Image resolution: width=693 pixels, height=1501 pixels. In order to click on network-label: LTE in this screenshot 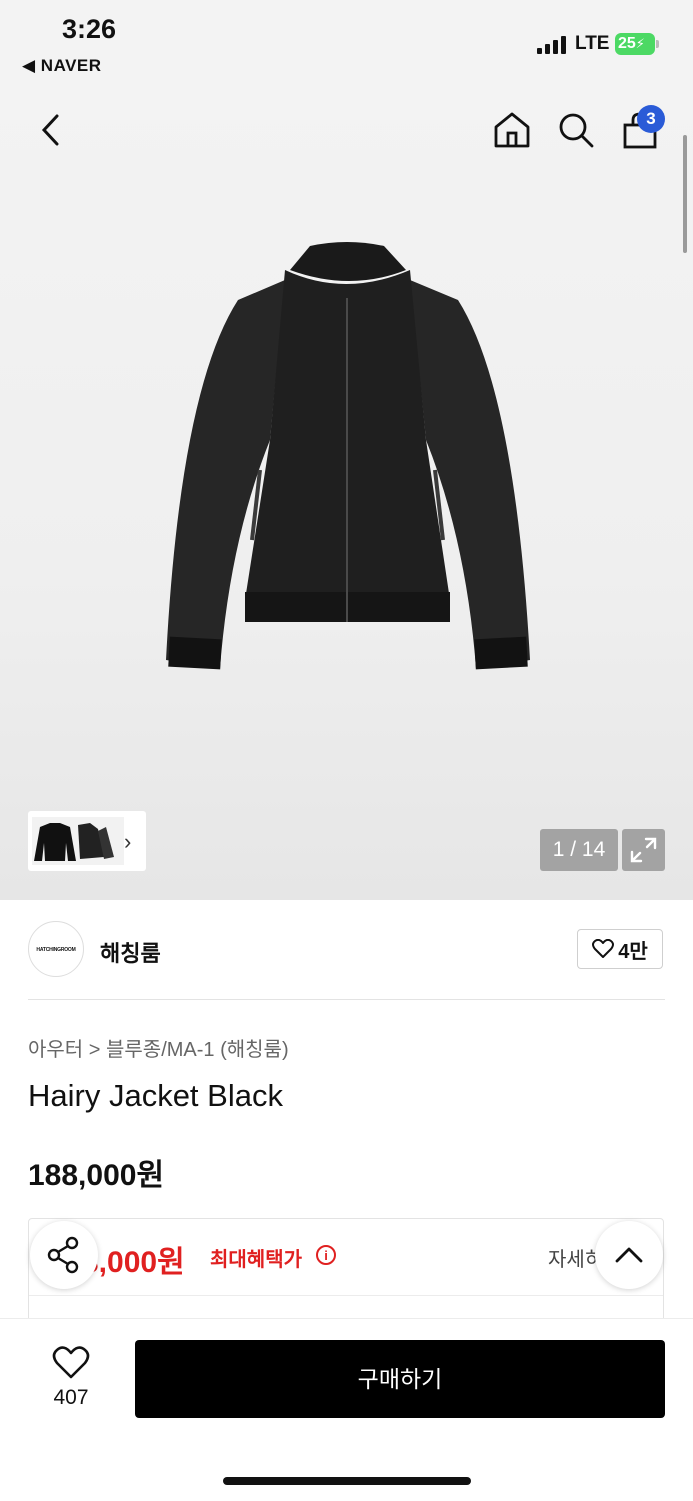, I will do `click(592, 43)`.